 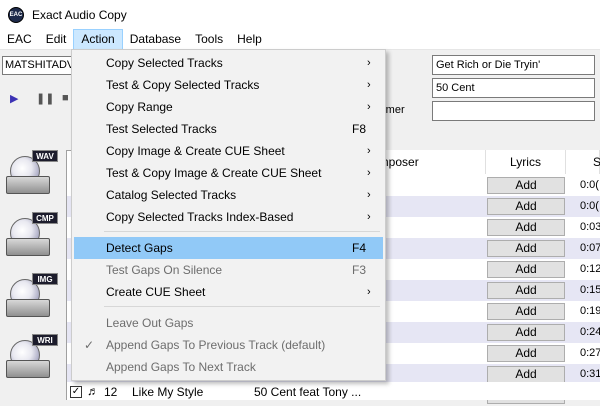 I want to click on menu-item-test-selected-tracks: Test Selected Tracks F8, so click(x=228, y=129).